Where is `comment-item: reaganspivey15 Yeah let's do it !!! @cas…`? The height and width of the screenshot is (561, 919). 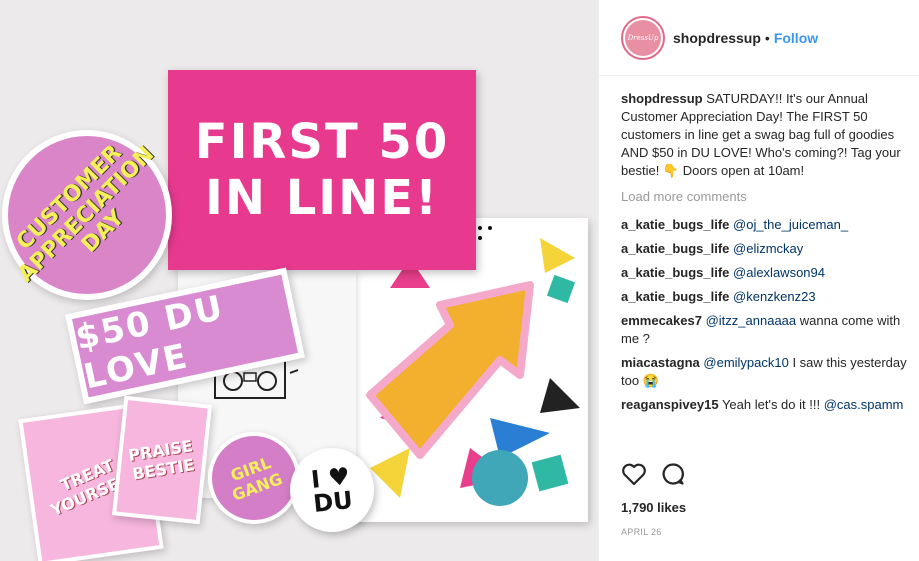 comment-item: reaganspivey15 Yeah let's do it !!! @cas… is located at coordinates (766, 405).